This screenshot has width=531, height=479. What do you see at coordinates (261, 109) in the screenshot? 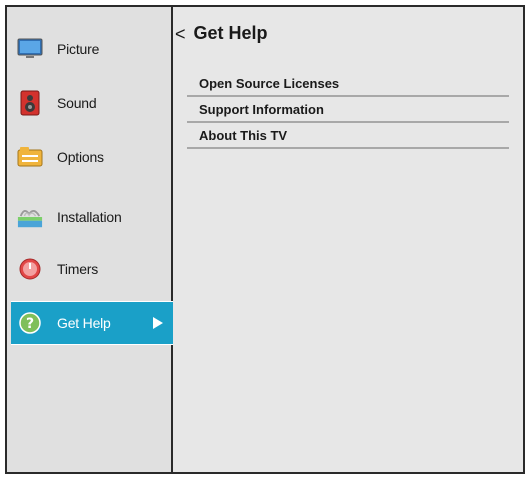
I see `menu-item-label: Support Information` at bounding box center [261, 109].